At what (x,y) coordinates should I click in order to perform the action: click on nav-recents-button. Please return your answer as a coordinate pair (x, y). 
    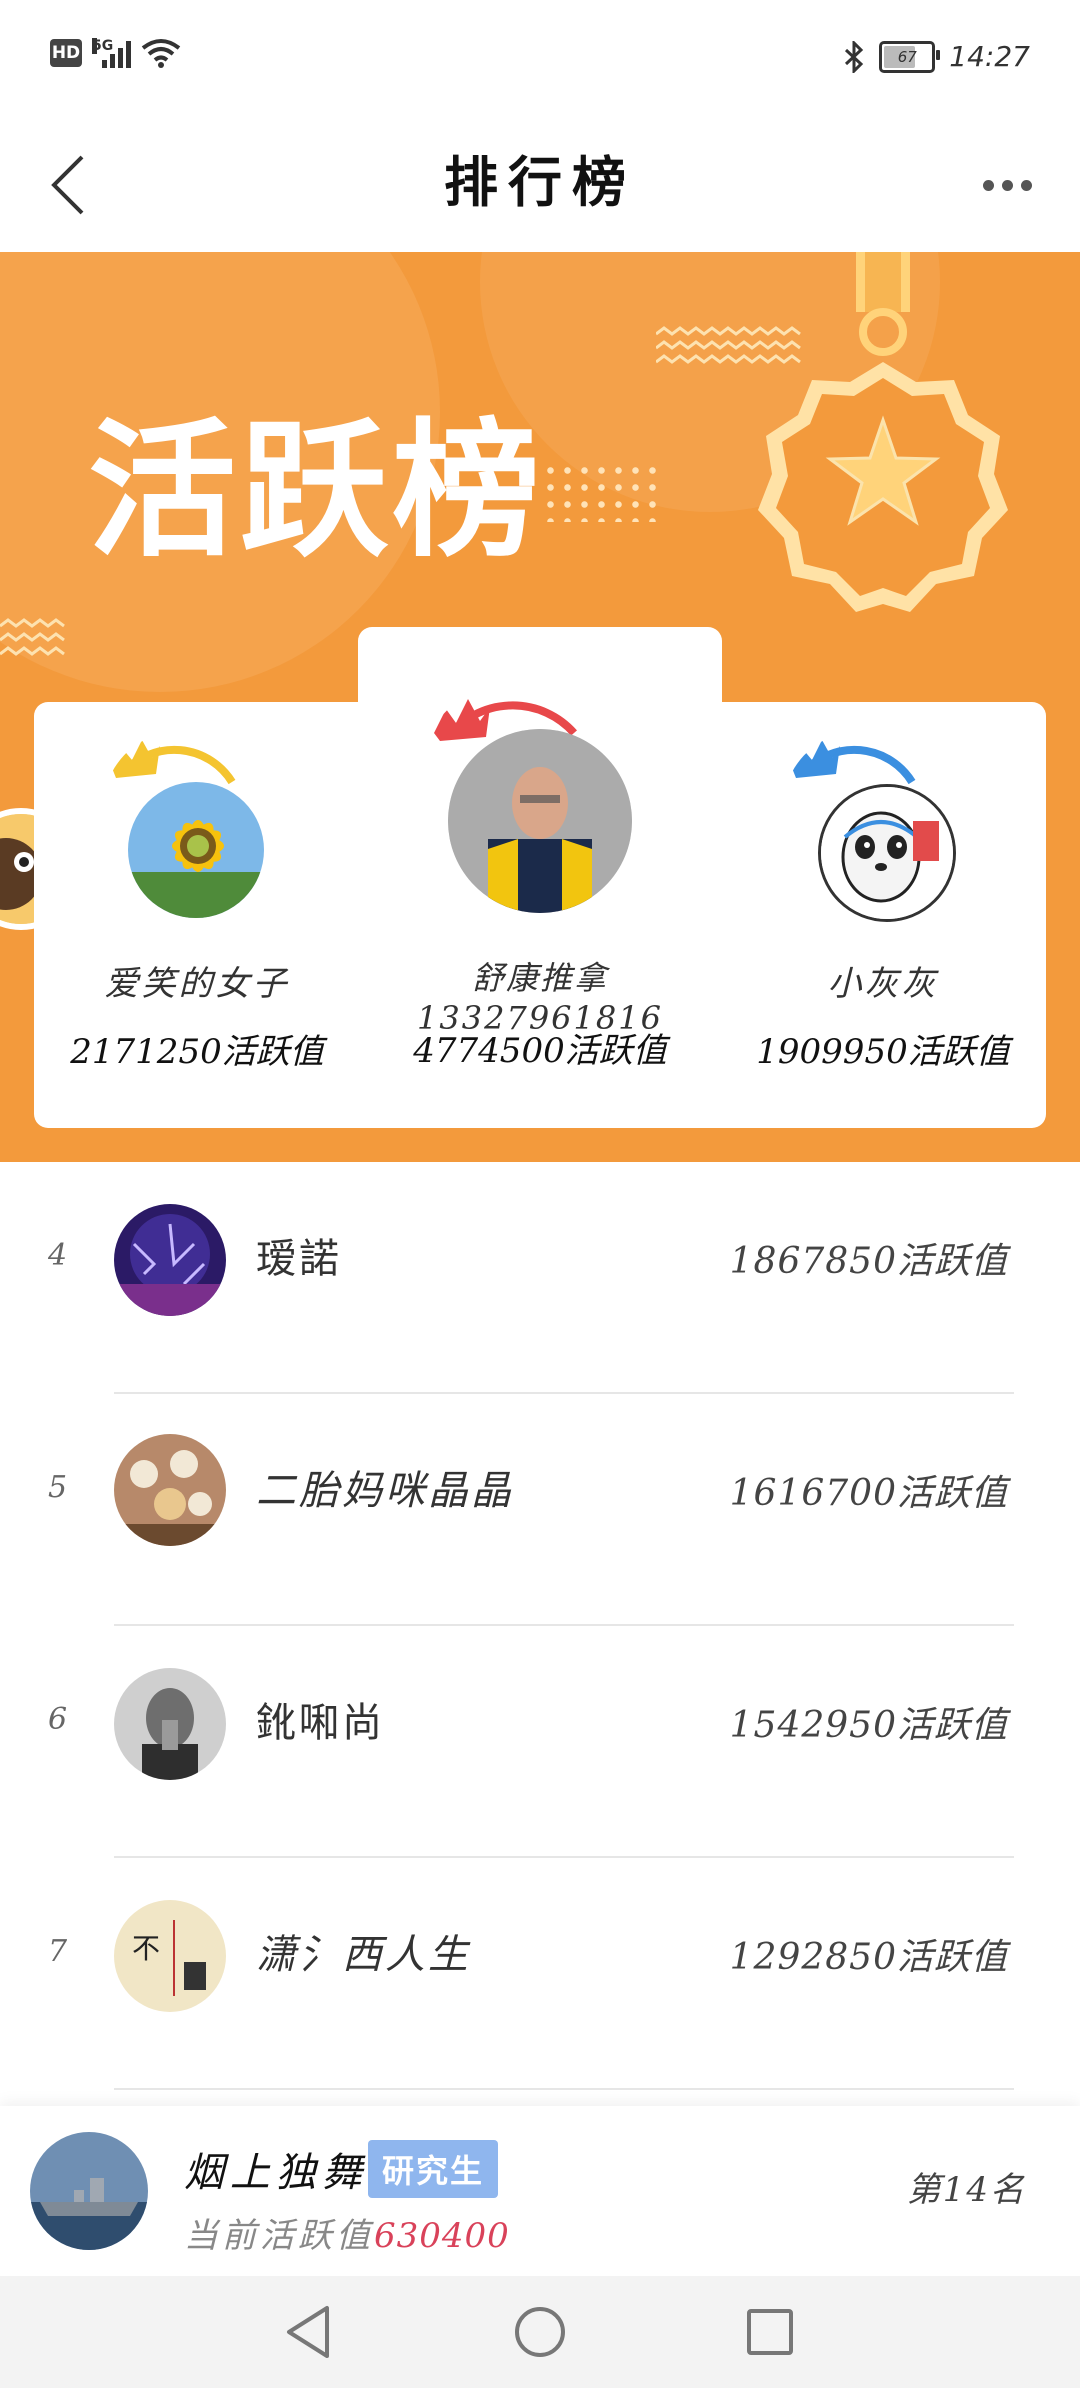
    Looking at the image, I should click on (770, 2332).